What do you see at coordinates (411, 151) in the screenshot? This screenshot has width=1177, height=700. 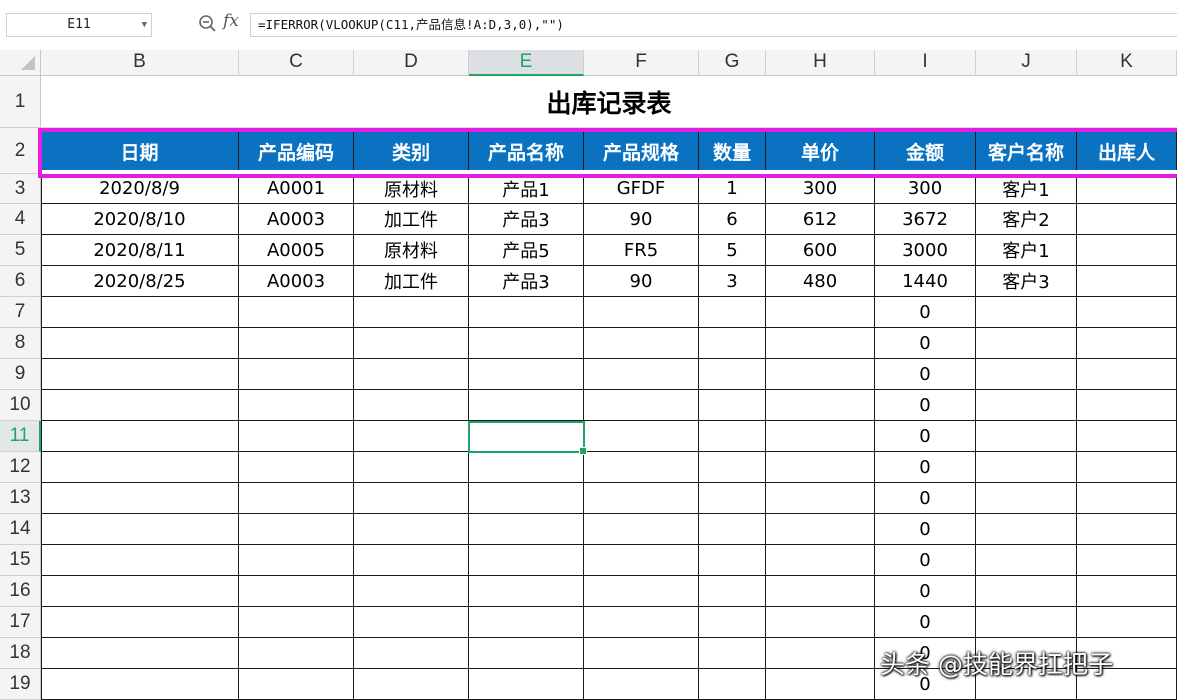 I see `header-cell: 类别` at bounding box center [411, 151].